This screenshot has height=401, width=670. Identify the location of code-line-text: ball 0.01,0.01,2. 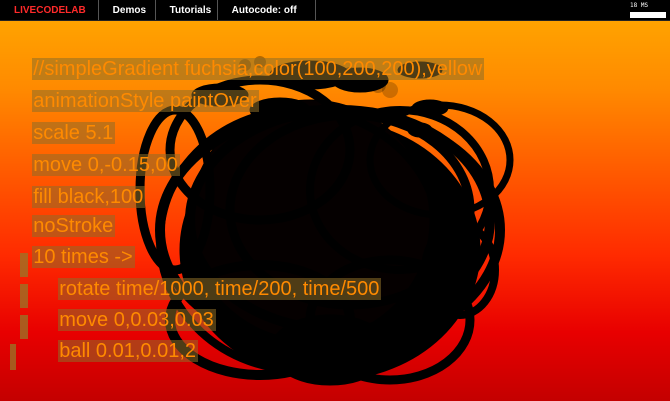
(128, 351).